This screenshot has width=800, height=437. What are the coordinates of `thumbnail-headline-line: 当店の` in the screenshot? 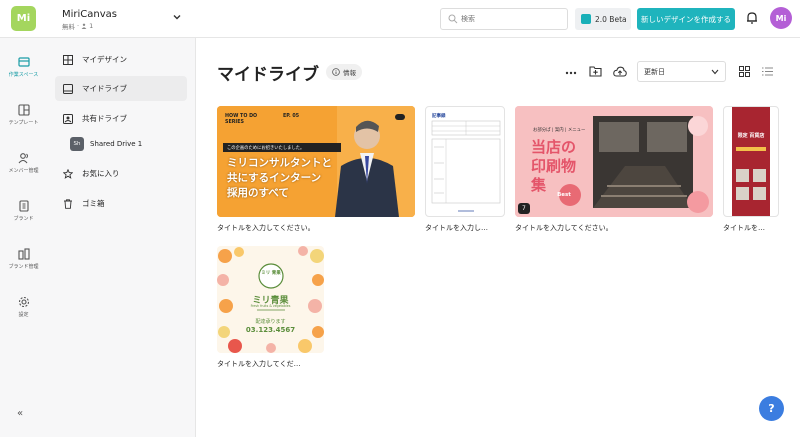 It's located at (554, 147).